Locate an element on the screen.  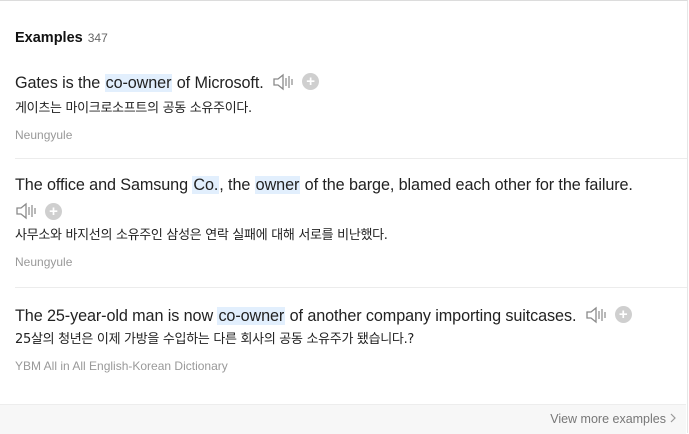
view-more-examples-link: View more examples is located at coordinates (613, 419).